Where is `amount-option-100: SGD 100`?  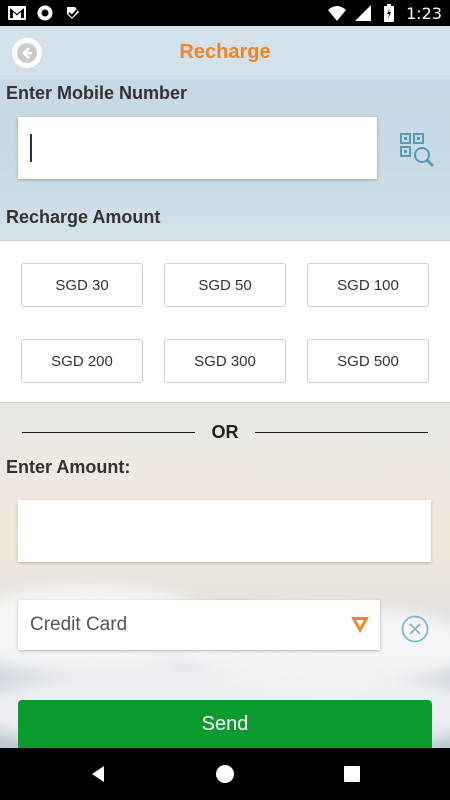
amount-option-100: SGD 100 is located at coordinates (368, 285).